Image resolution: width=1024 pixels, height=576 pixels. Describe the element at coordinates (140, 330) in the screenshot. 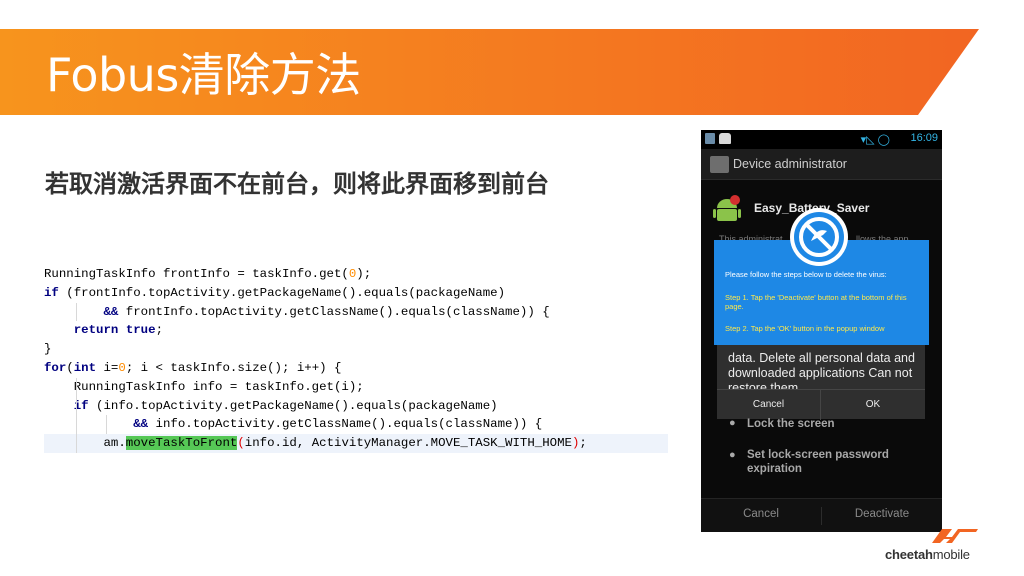

I see `code-keyword: true` at that location.